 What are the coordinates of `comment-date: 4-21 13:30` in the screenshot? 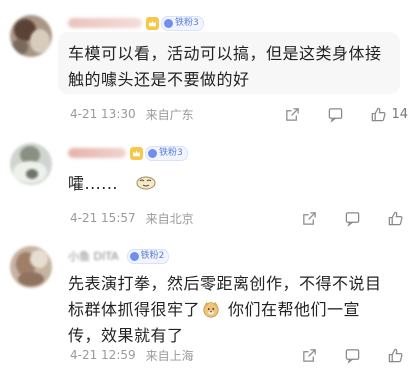 It's located at (103, 114).